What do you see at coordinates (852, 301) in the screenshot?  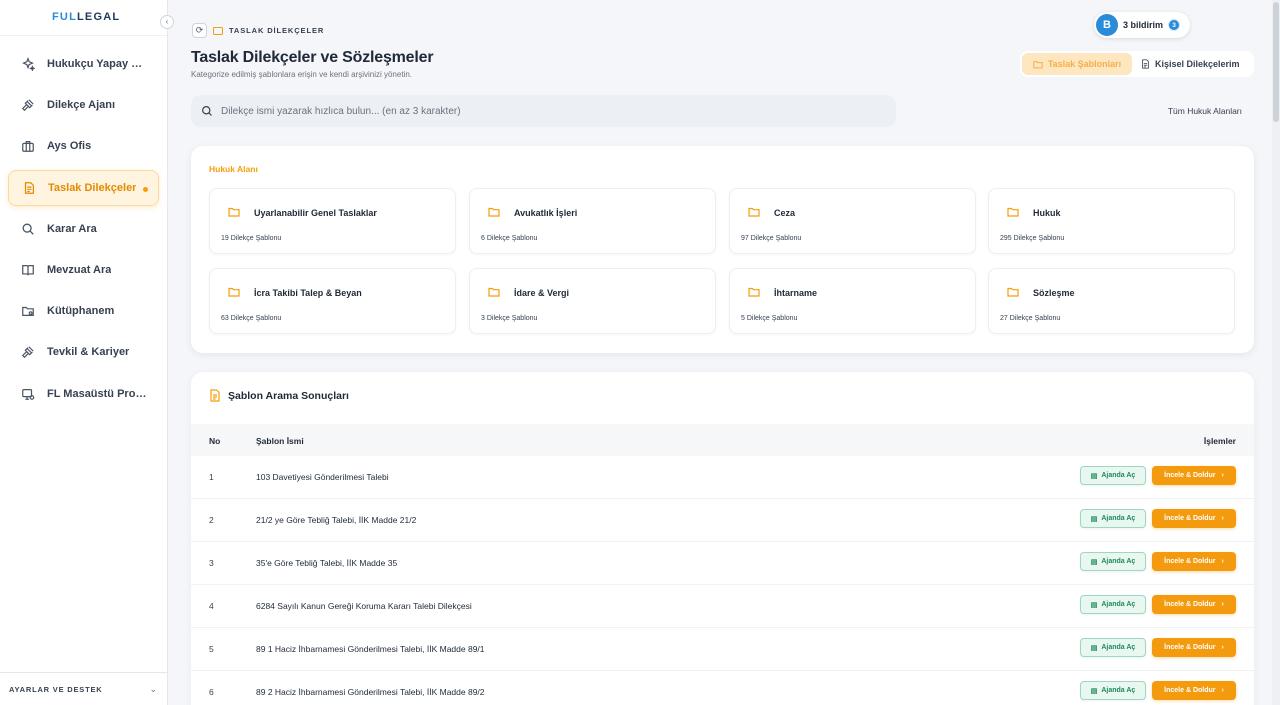 I see `category-card: İhtarname 5 Dilekçe Şablonu` at bounding box center [852, 301].